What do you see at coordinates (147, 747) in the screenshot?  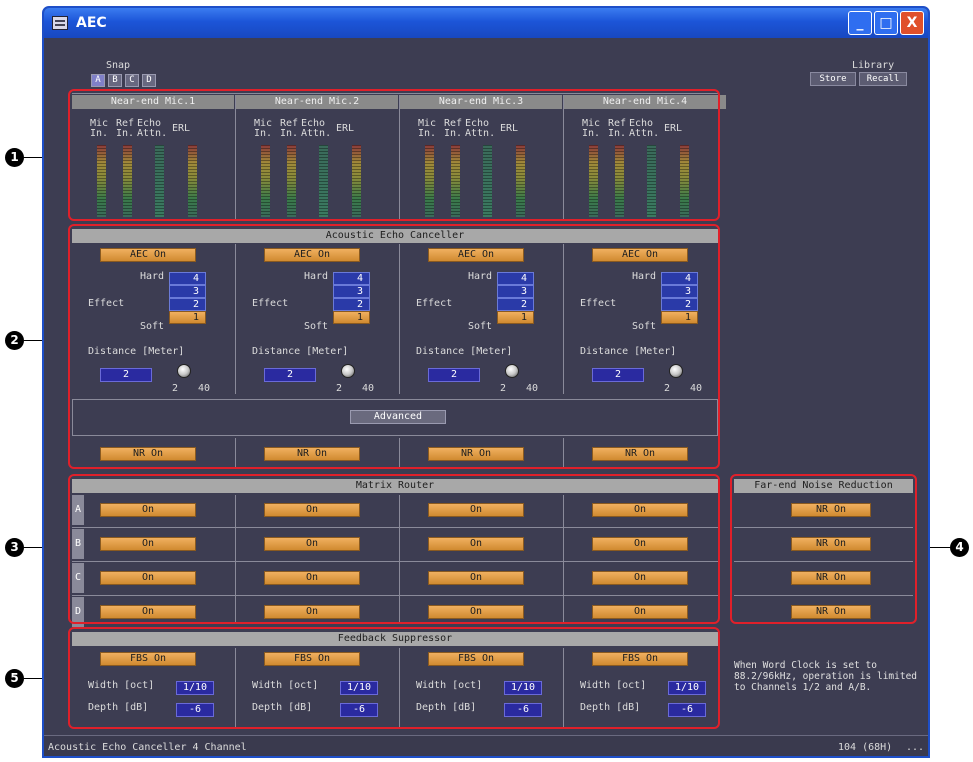 I see `status-text: Acoustic Echo Canceller 4 Channel` at bounding box center [147, 747].